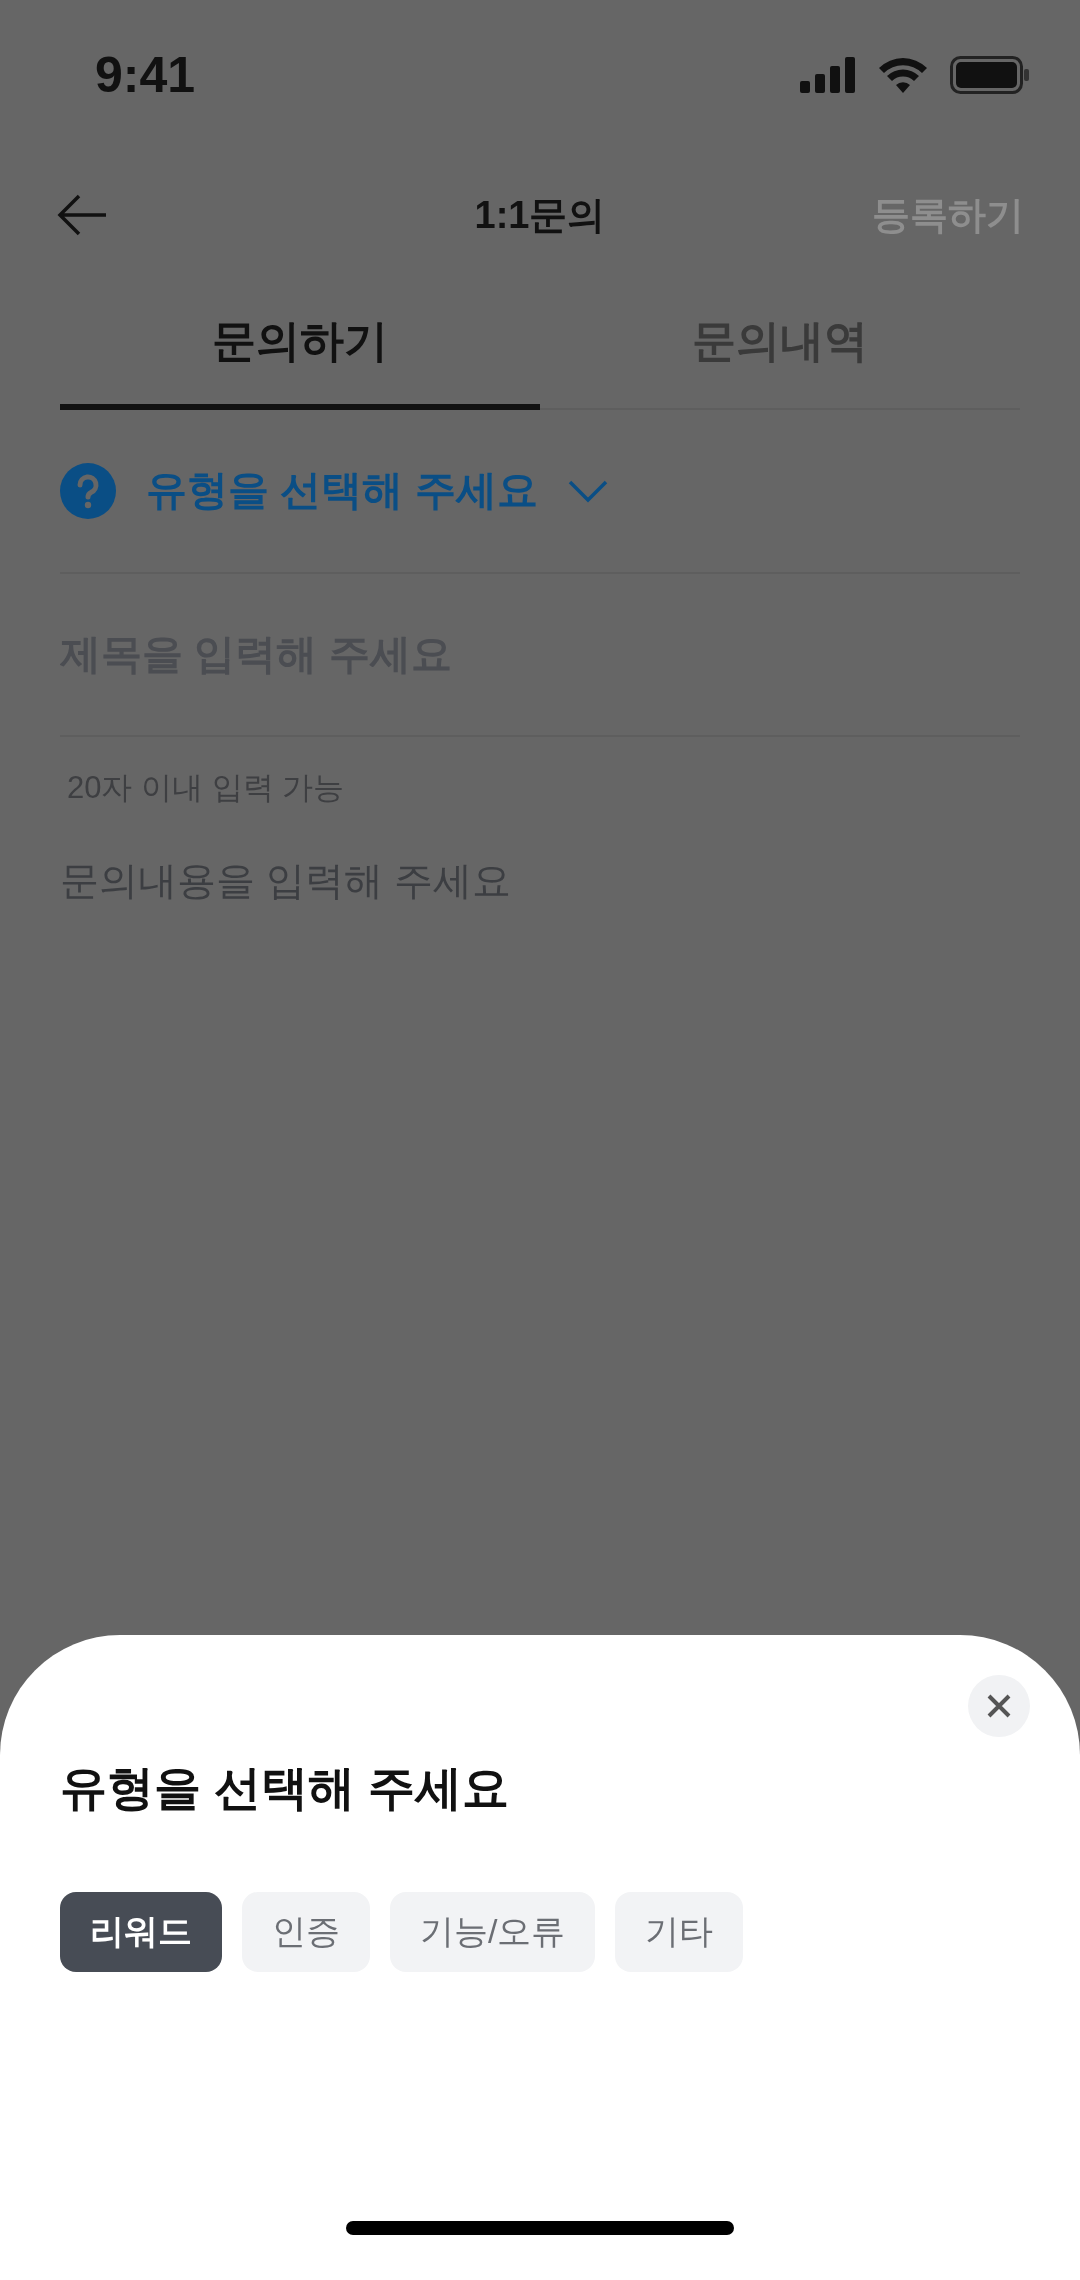  What do you see at coordinates (285, 1788) in the screenshot?
I see `sheet-title: 유형을 선택해 주세요` at bounding box center [285, 1788].